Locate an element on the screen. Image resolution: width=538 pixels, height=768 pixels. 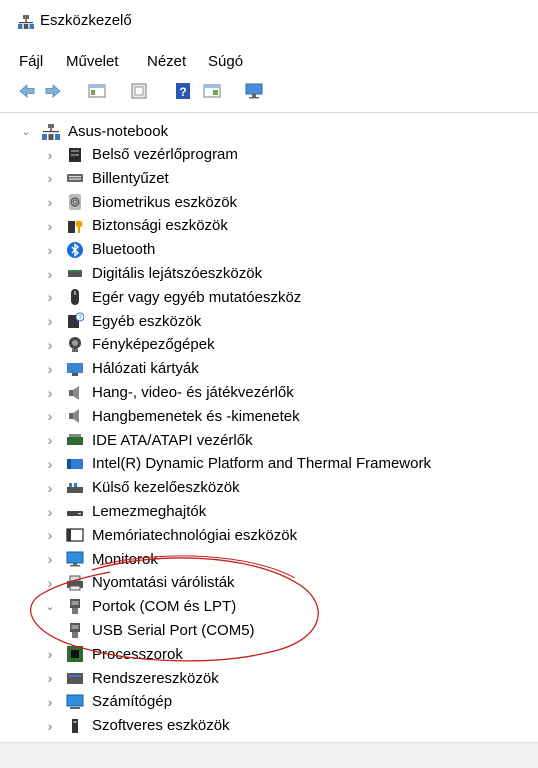
menu-help: Súgó is located at coordinates (225, 61).